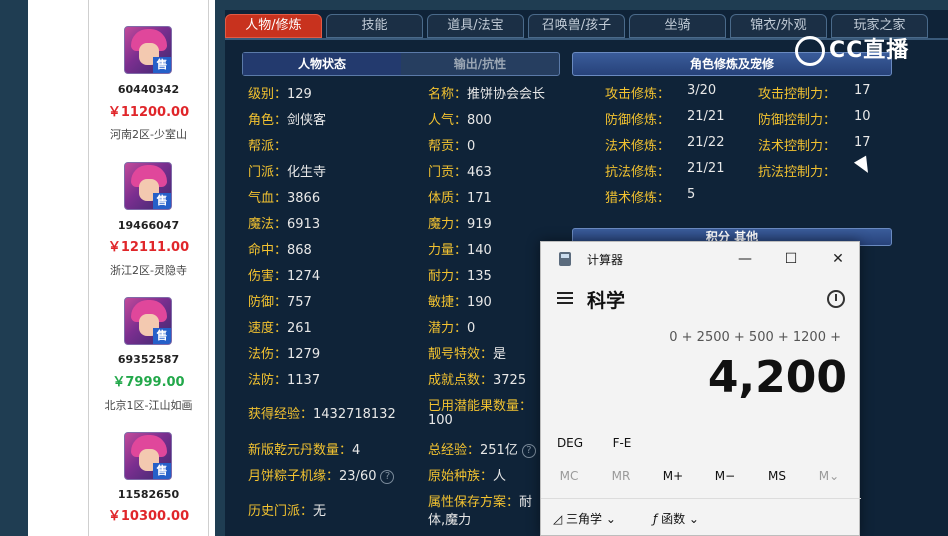 The height and width of the screenshot is (536, 948). I want to click on item-id: 19466047, so click(148, 225).